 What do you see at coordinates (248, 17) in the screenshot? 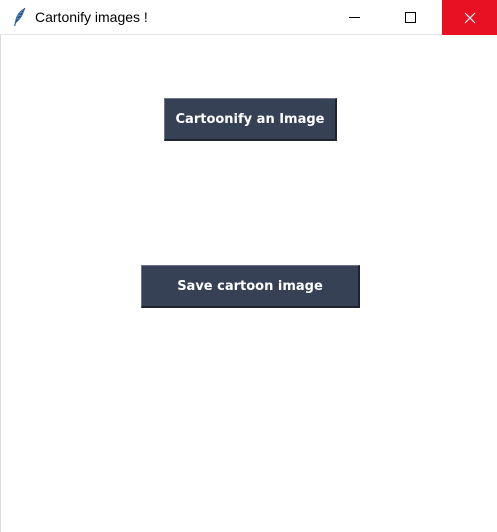
I see `title-bar: Cartonify images !` at bounding box center [248, 17].